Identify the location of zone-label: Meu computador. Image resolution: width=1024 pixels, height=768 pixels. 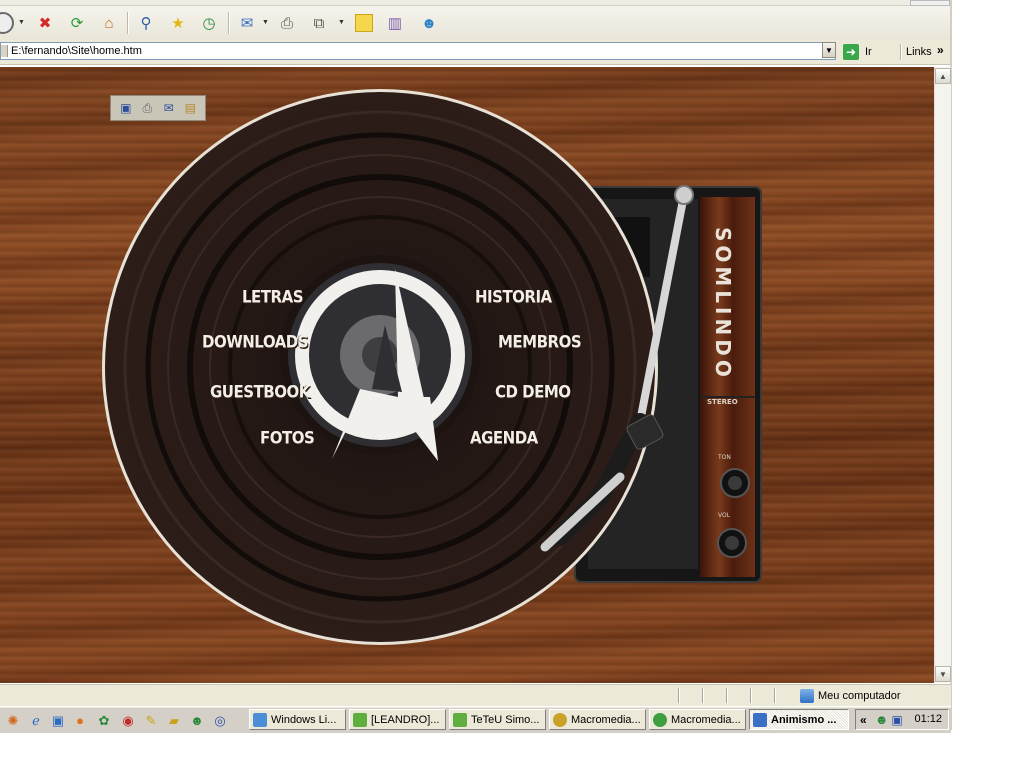
(859, 695).